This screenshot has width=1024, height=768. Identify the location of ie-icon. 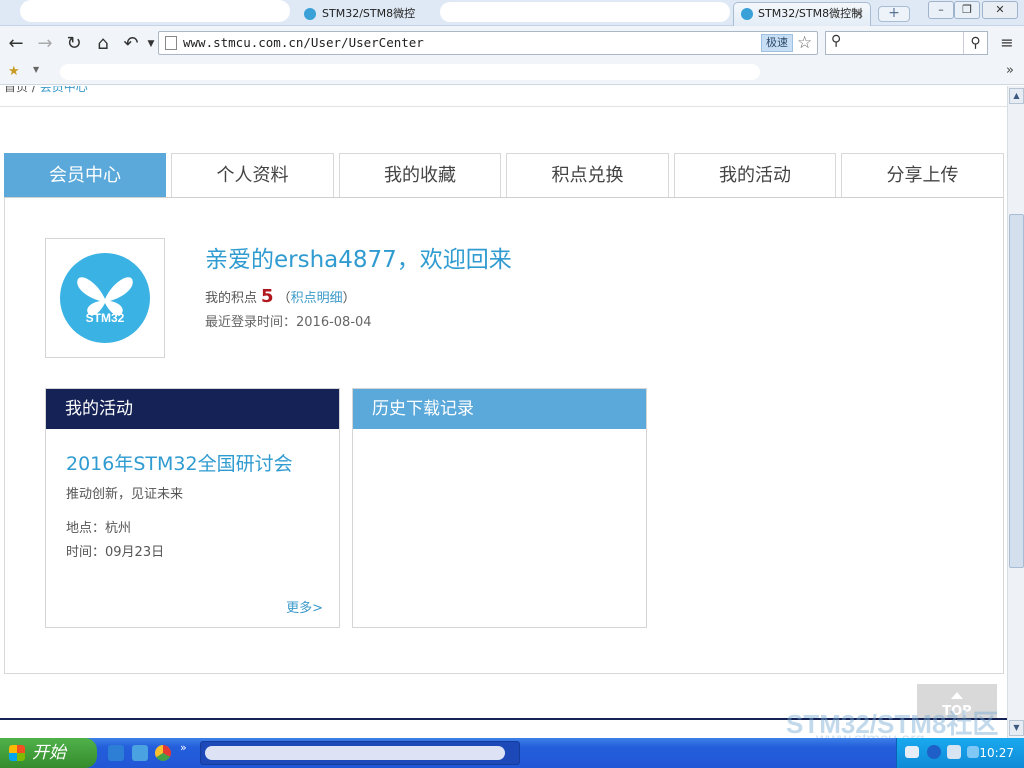
(116, 753).